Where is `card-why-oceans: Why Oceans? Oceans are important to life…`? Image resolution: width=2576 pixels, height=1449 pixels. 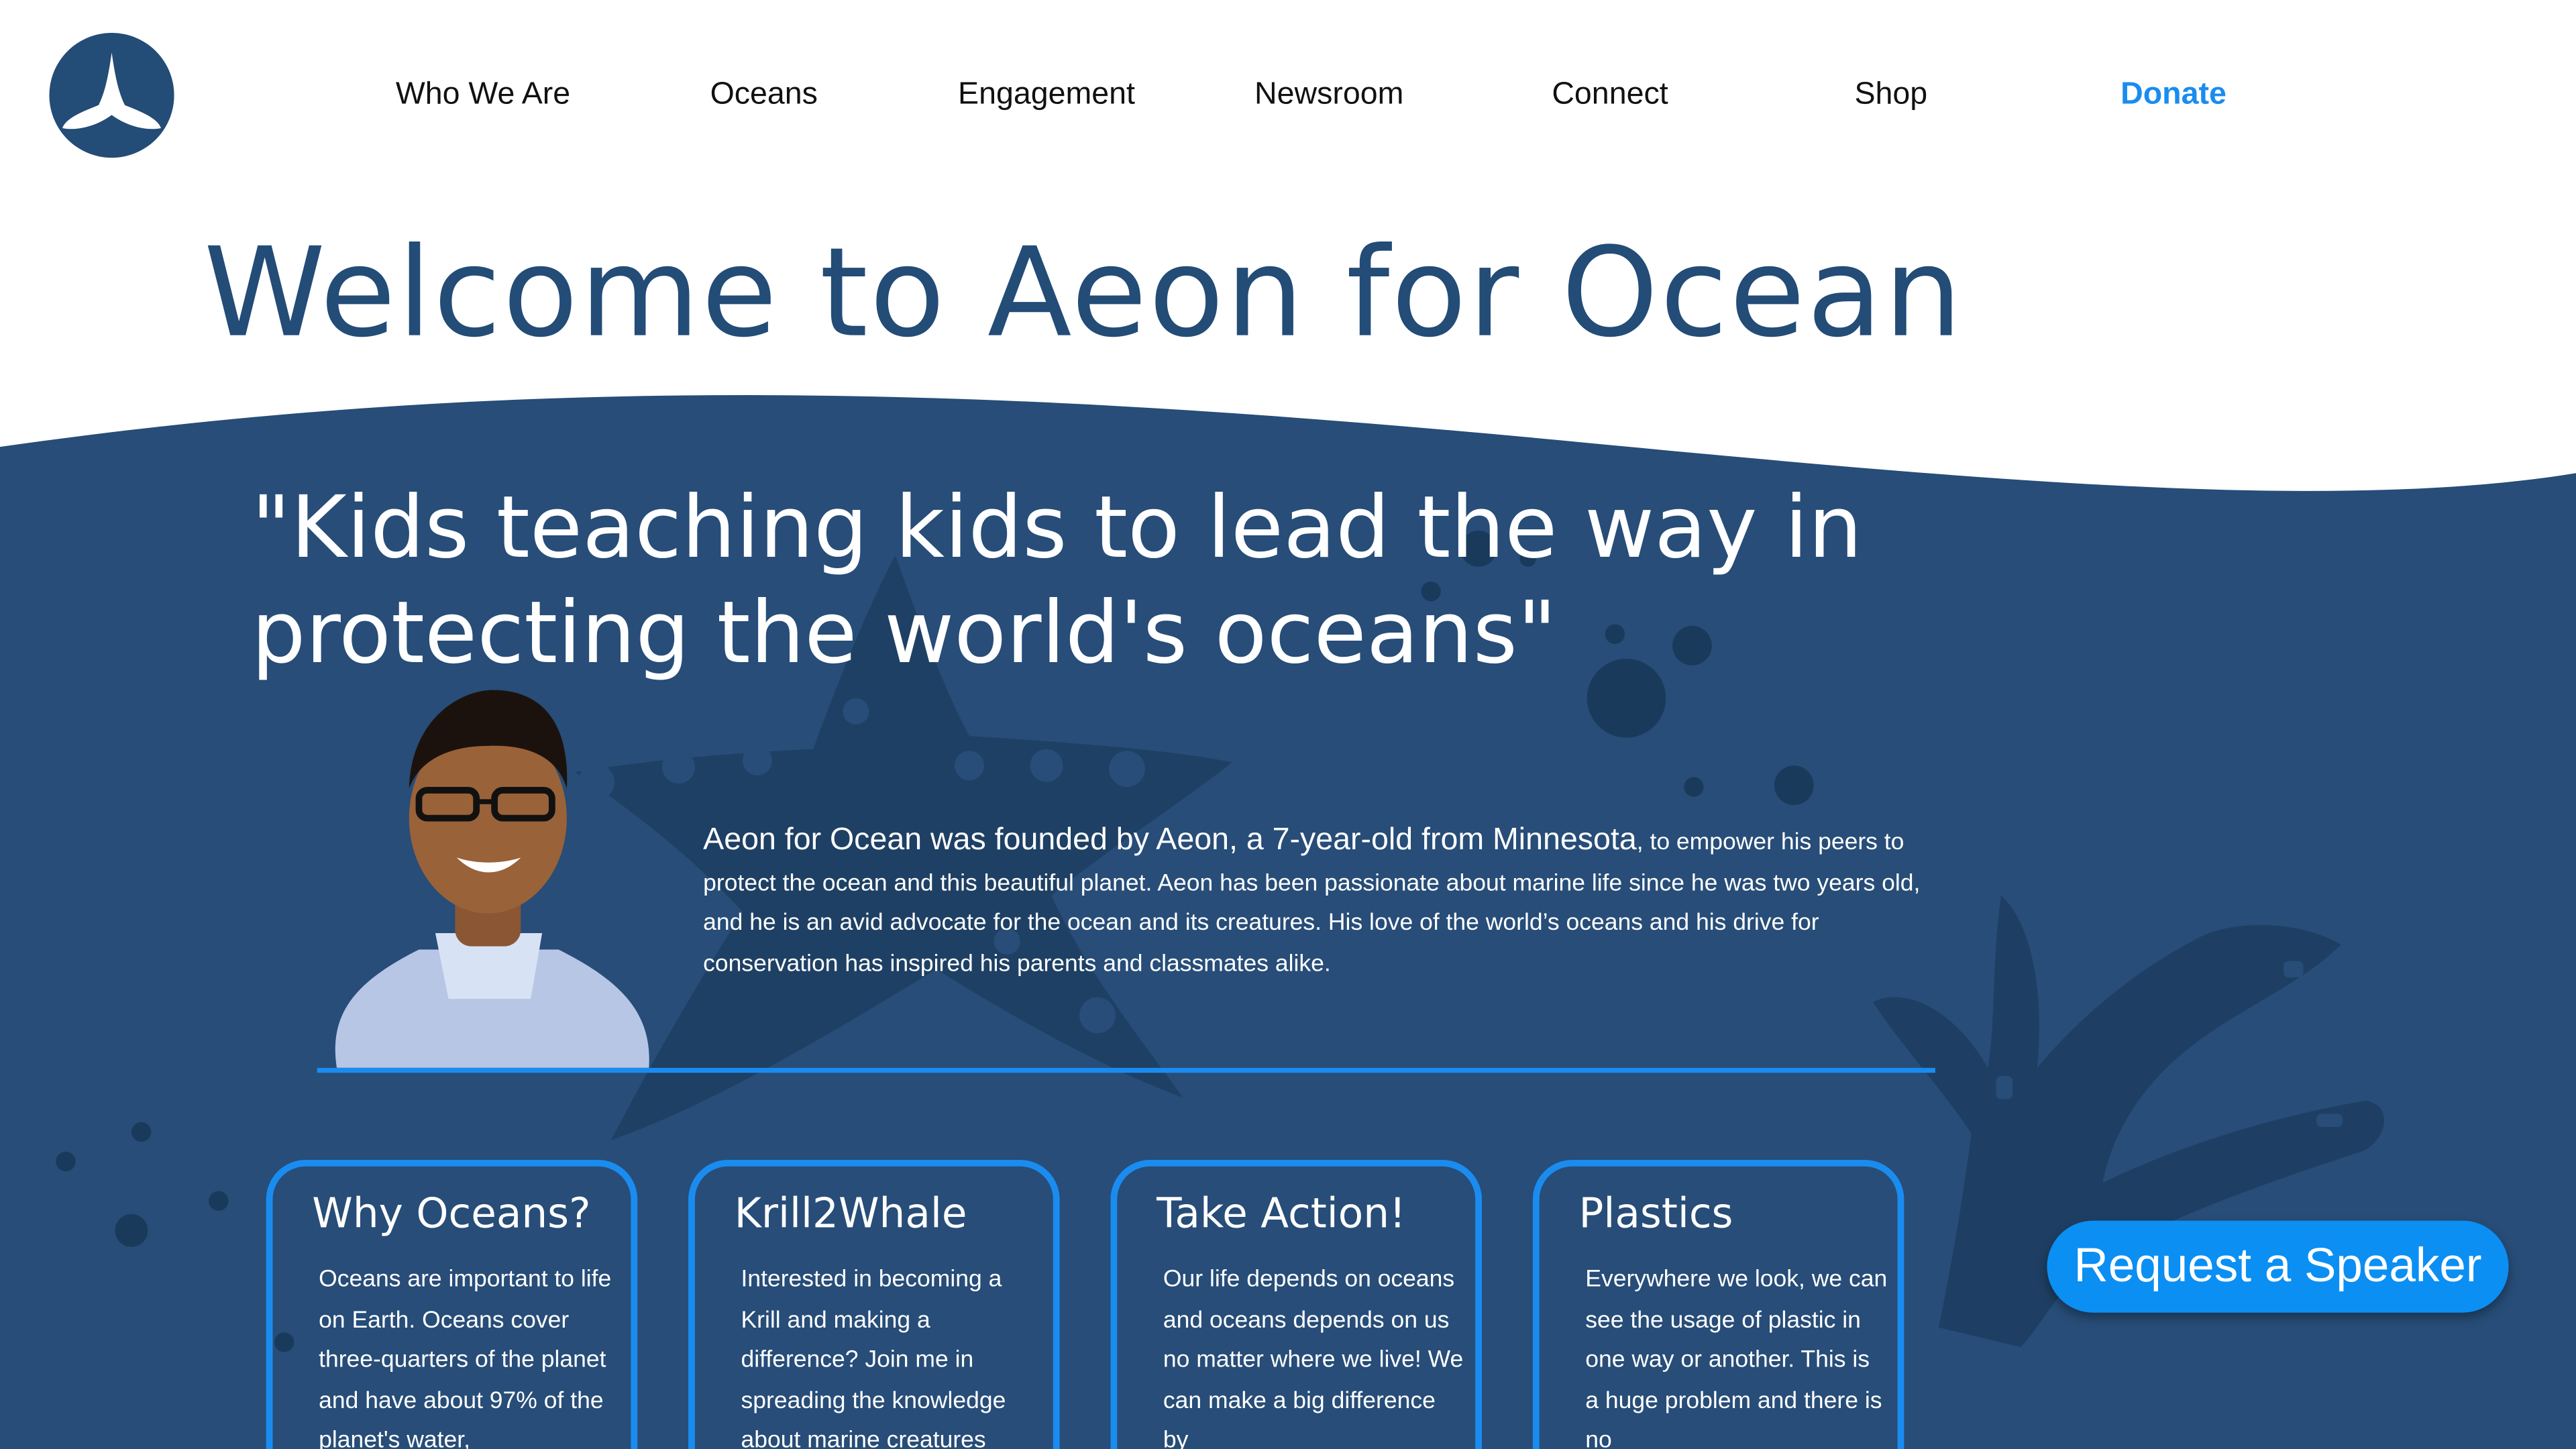 card-why-oceans: Why Oceans? Oceans are important to life… is located at coordinates (452, 1304).